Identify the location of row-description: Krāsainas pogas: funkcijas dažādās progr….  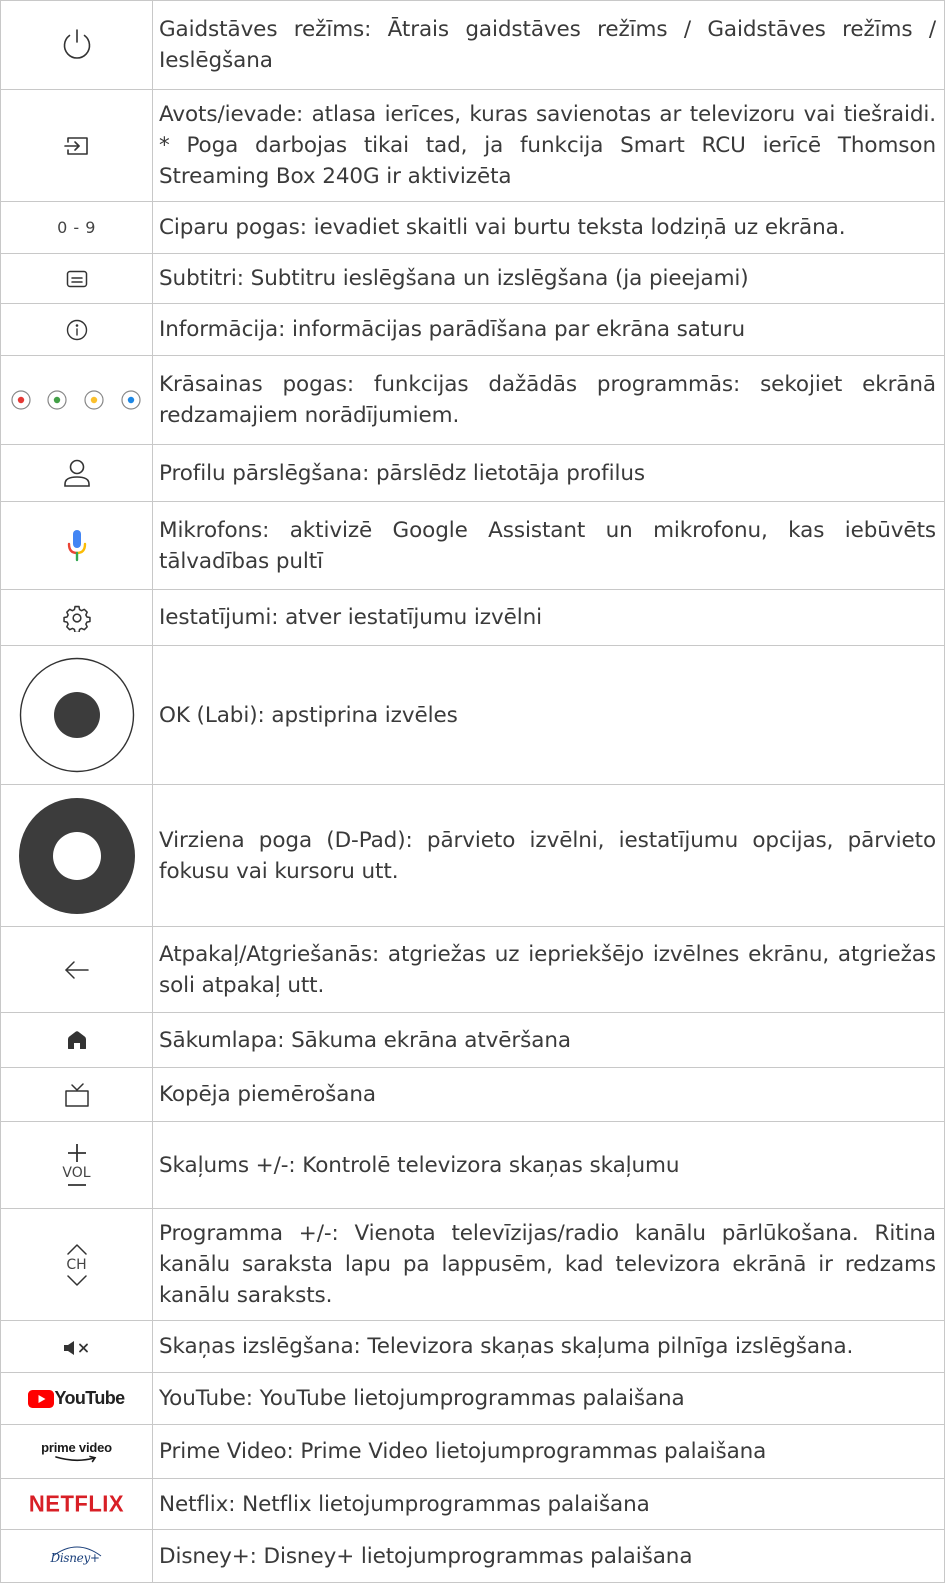
(548, 400).